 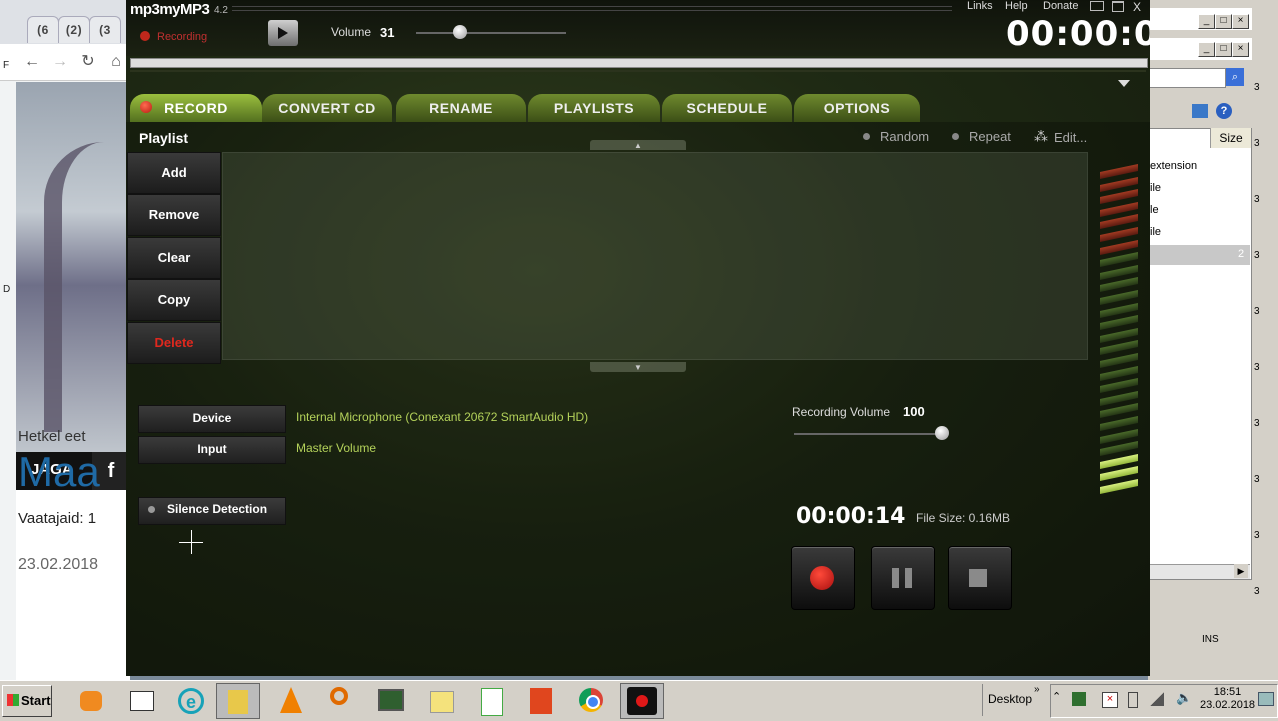 What do you see at coordinates (1154, 210) in the screenshot?
I see `file-row: le` at bounding box center [1154, 210].